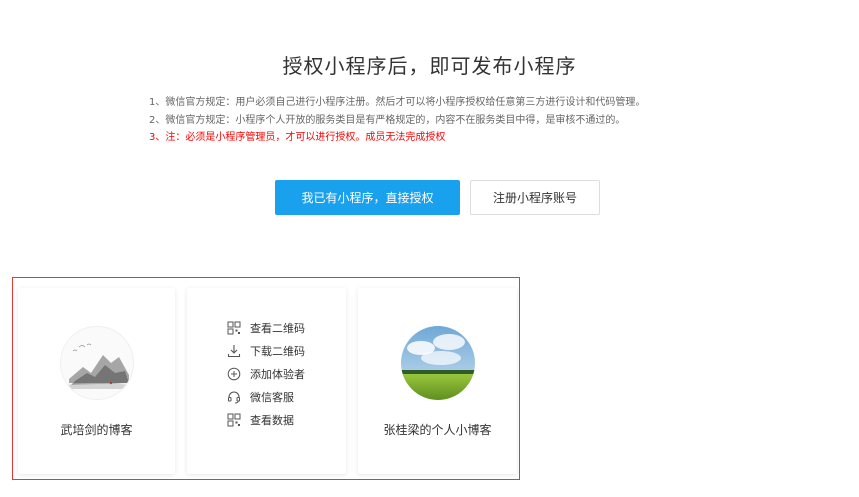 This screenshot has height=497, width=859. Describe the element at coordinates (234, 374) in the screenshot. I see `add-circle-icon` at that location.